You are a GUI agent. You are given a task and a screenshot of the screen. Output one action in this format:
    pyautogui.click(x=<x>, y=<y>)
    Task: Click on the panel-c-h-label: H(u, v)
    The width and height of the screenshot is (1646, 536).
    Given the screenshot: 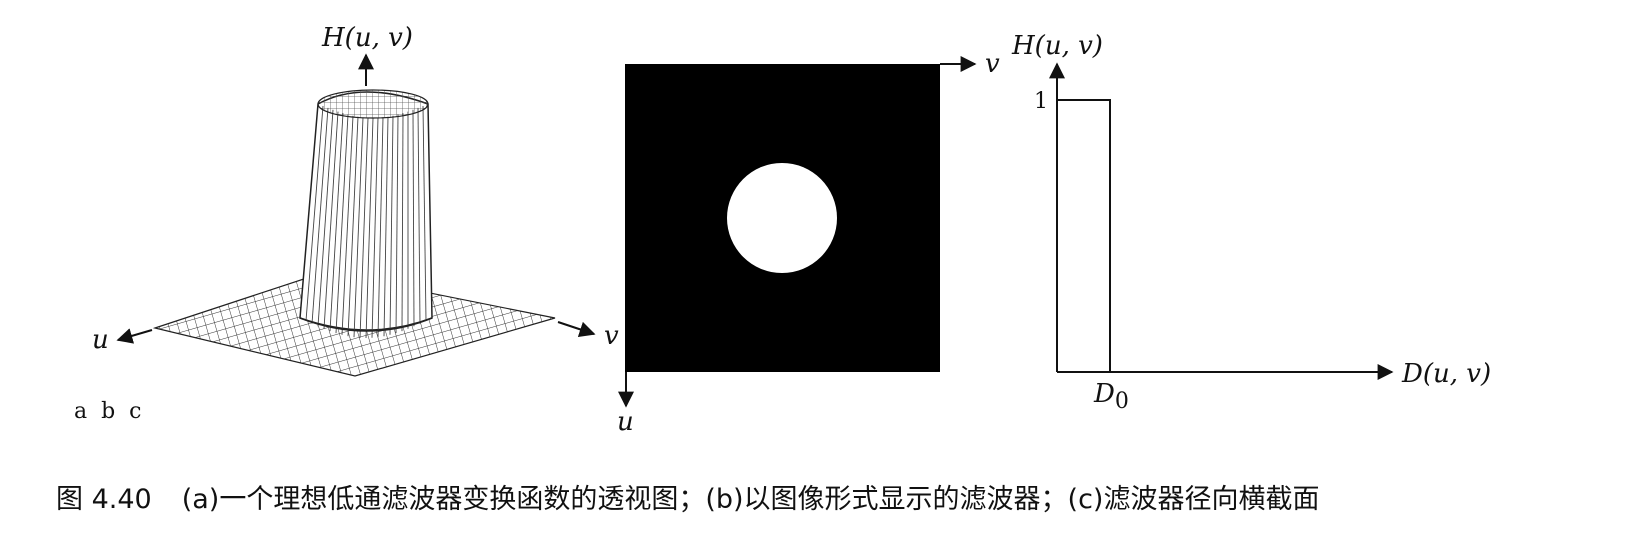 What is the action you would take?
    pyautogui.click(x=1057, y=46)
    